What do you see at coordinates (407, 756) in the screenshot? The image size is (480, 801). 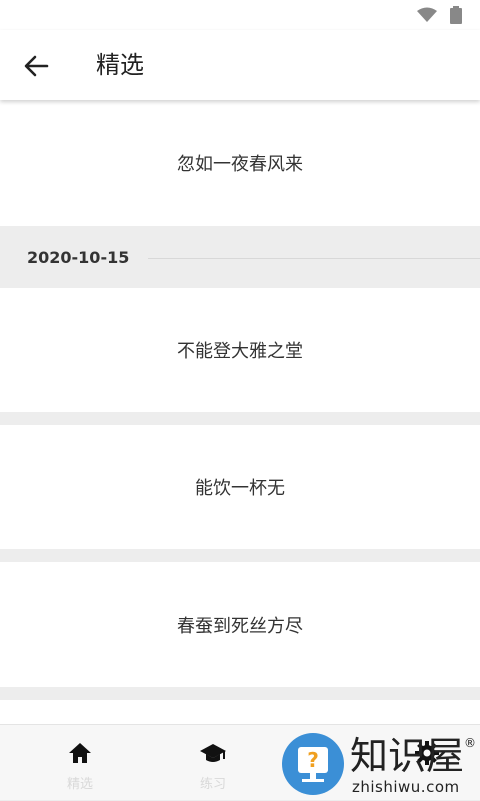 I see `watermark-brand-cn: 知识屋` at bounding box center [407, 756].